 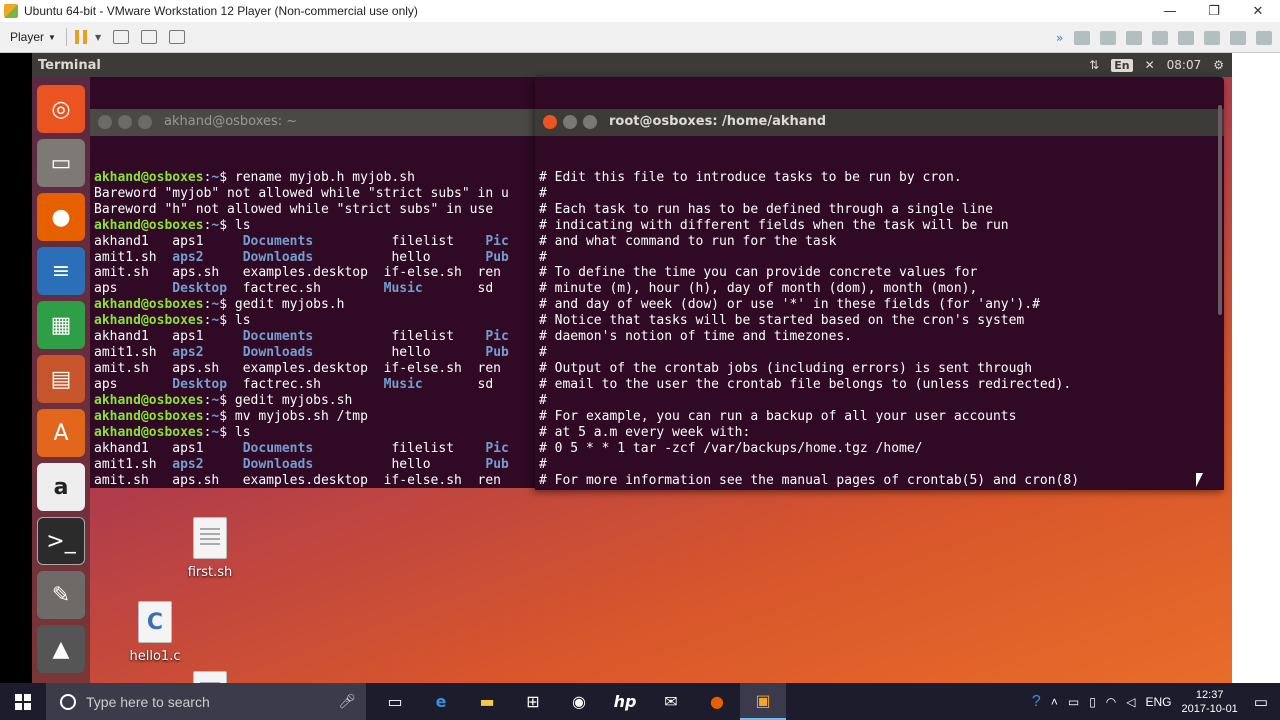 I want to click on command-text: $ gedit myjobs.h, so click(x=282, y=305).